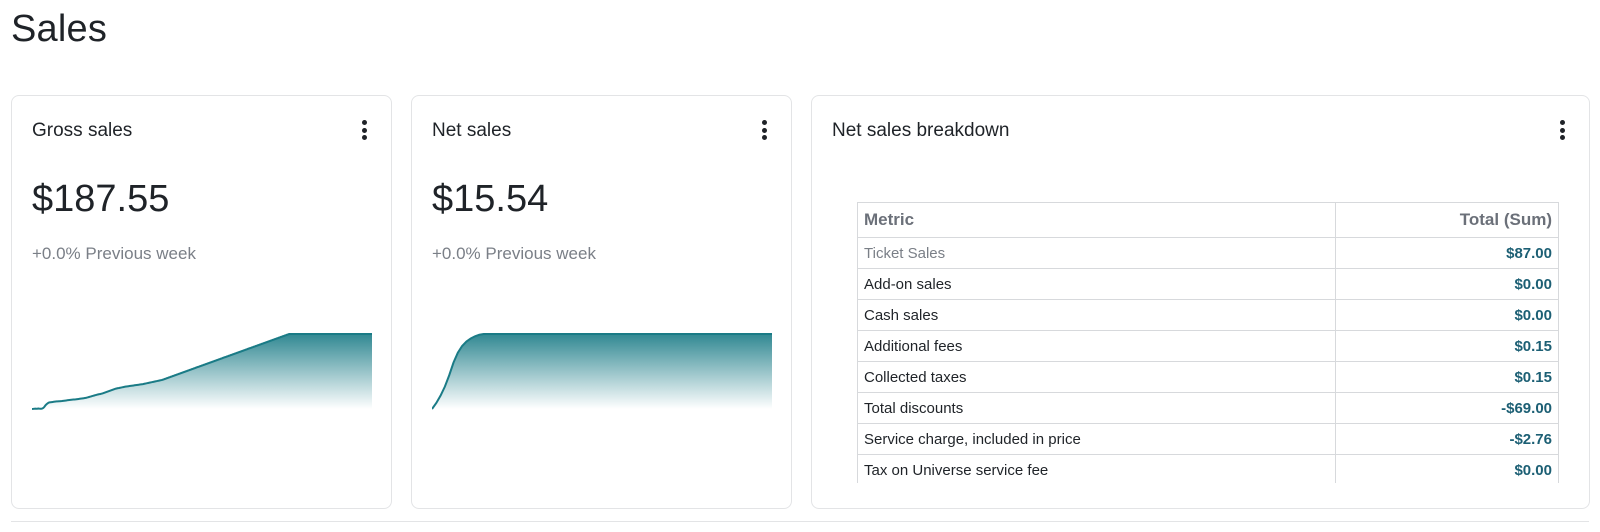  Describe the element at coordinates (82, 130) in the screenshot. I see `gross-sales-title: Gross sales` at that location.